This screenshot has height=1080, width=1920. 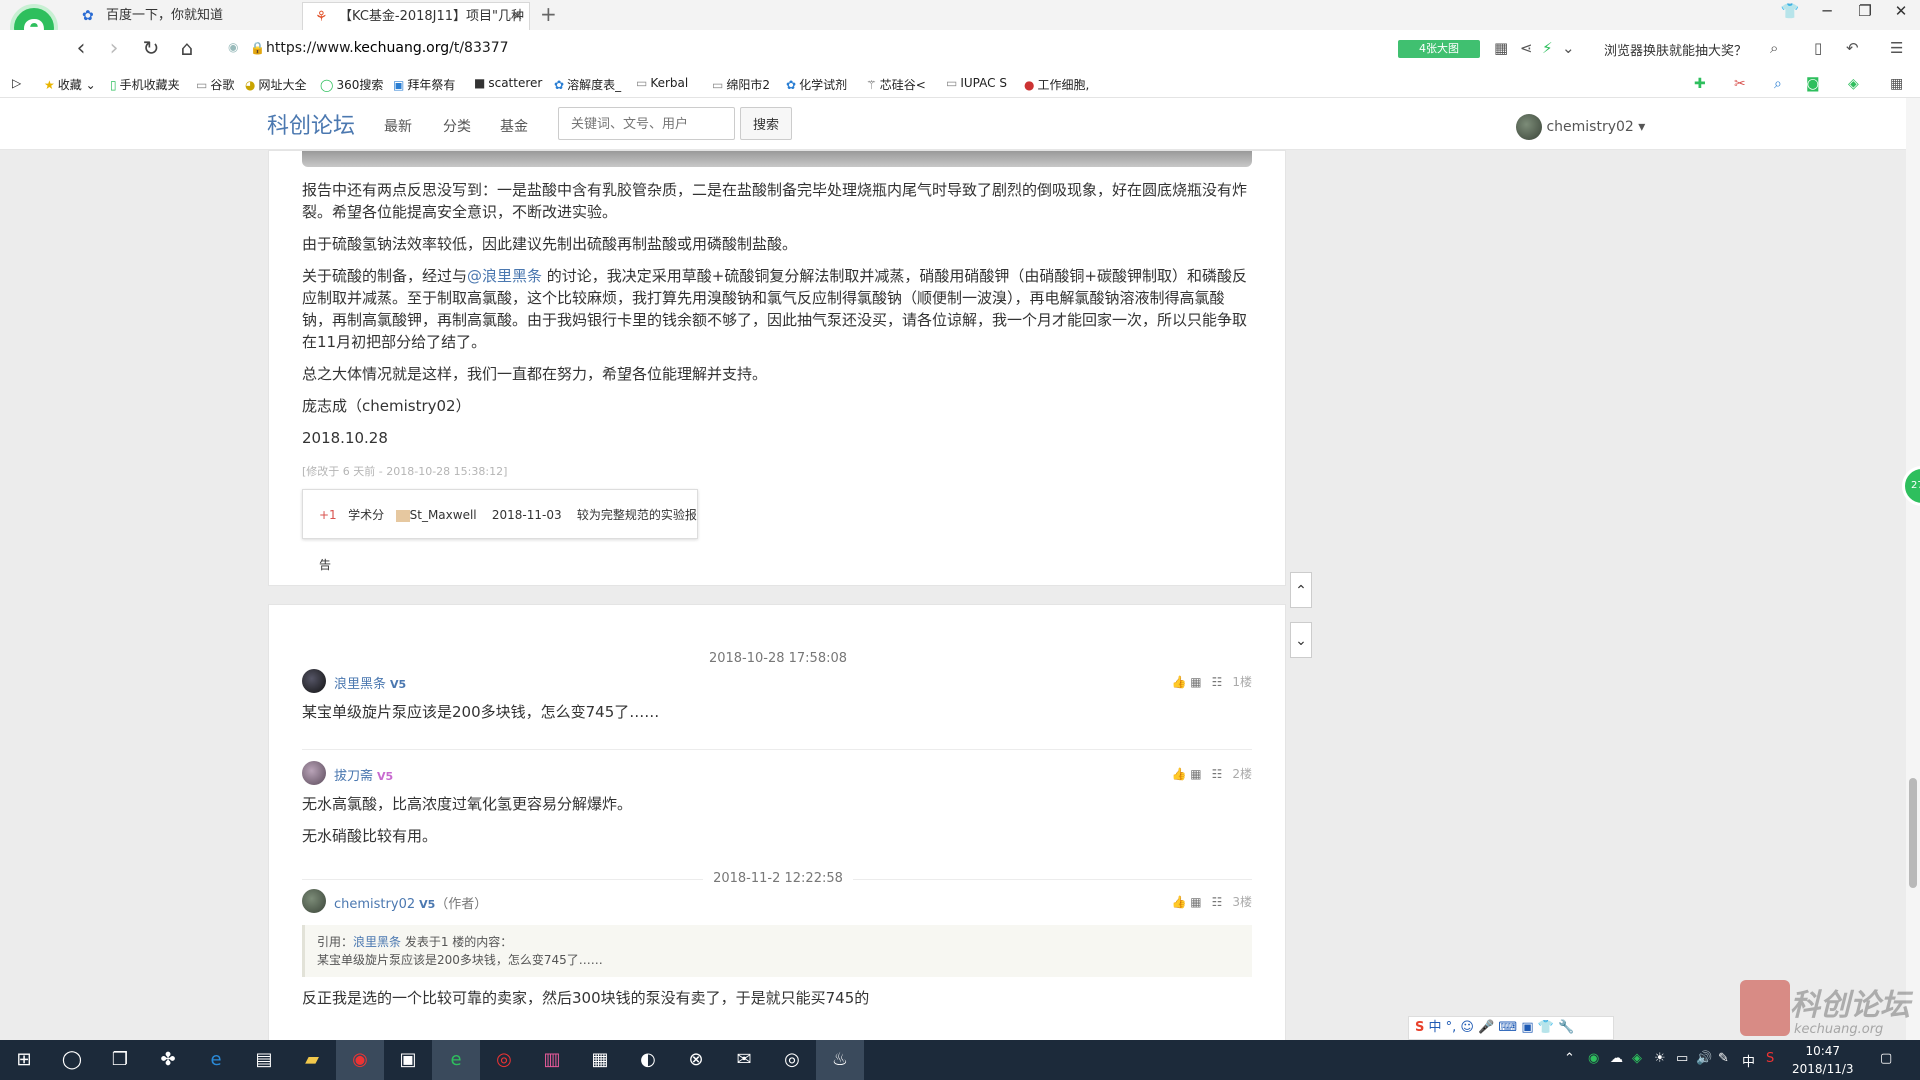 What do you see at coordinates (377, 942) in the screenshot?
I see `quote-user: 浪里黑条` at bounding box center [377, 942].